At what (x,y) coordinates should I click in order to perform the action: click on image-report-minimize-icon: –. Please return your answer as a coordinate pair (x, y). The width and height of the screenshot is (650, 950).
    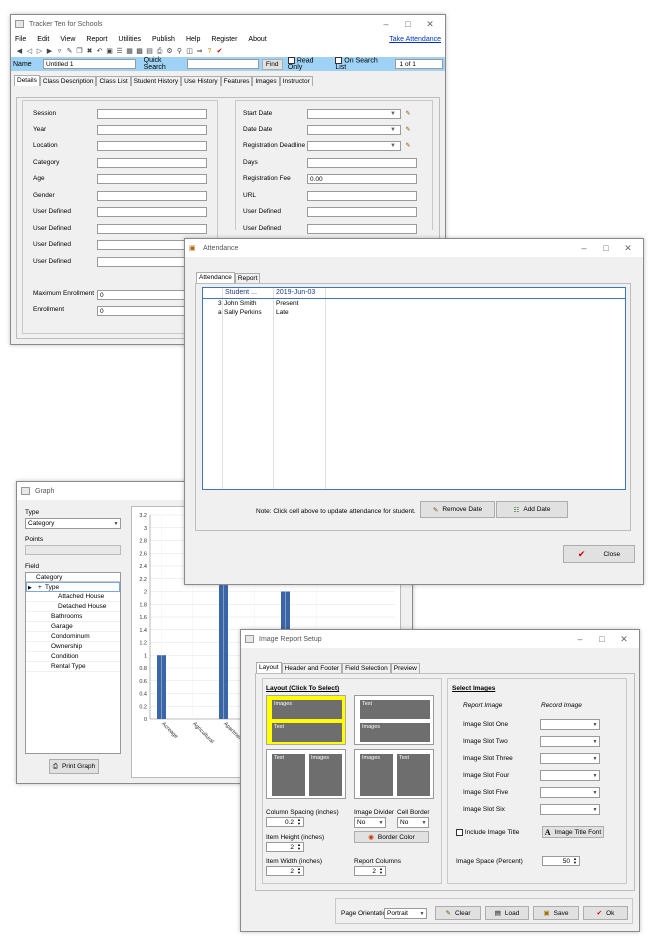
    Looking at the image, I should click on (580, 639).